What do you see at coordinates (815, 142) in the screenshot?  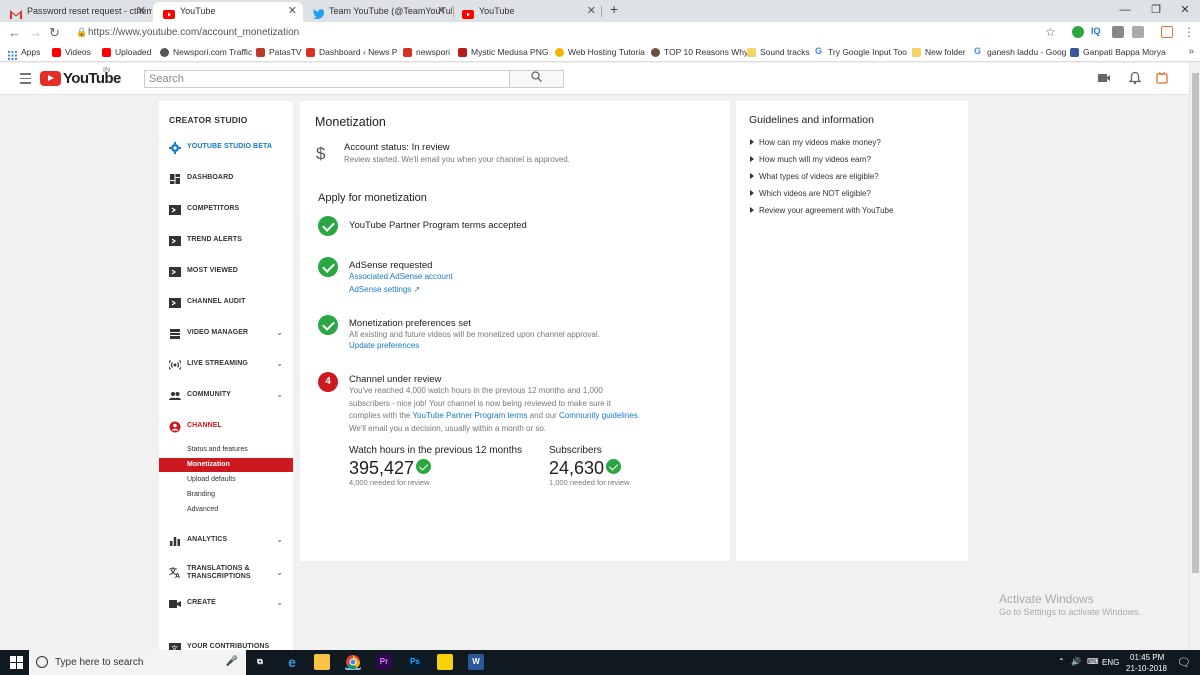 I see `faq-item: How can my videos make money?` at bounding box center [815, 142].